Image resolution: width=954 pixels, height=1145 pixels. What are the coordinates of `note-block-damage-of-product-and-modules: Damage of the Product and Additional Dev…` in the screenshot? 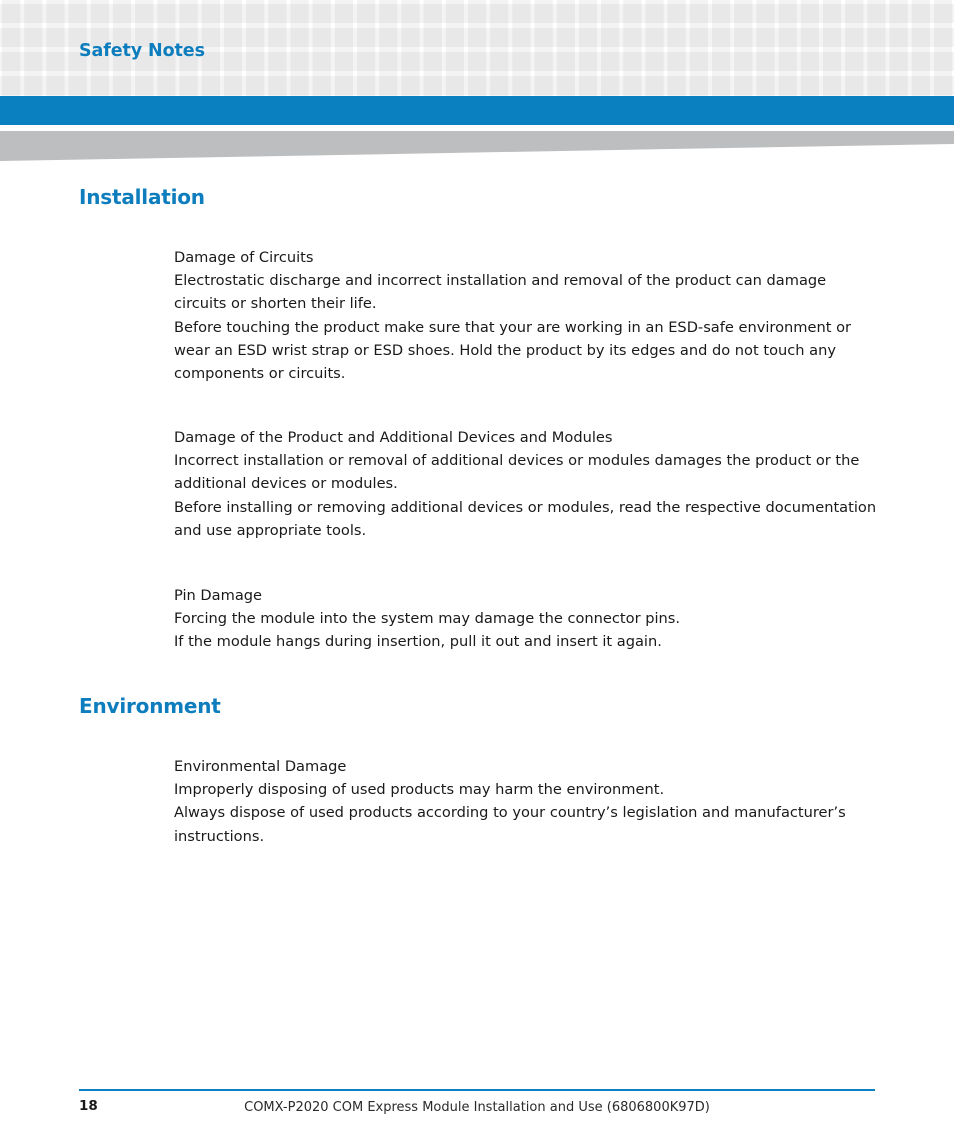 It's located at (527, 484).